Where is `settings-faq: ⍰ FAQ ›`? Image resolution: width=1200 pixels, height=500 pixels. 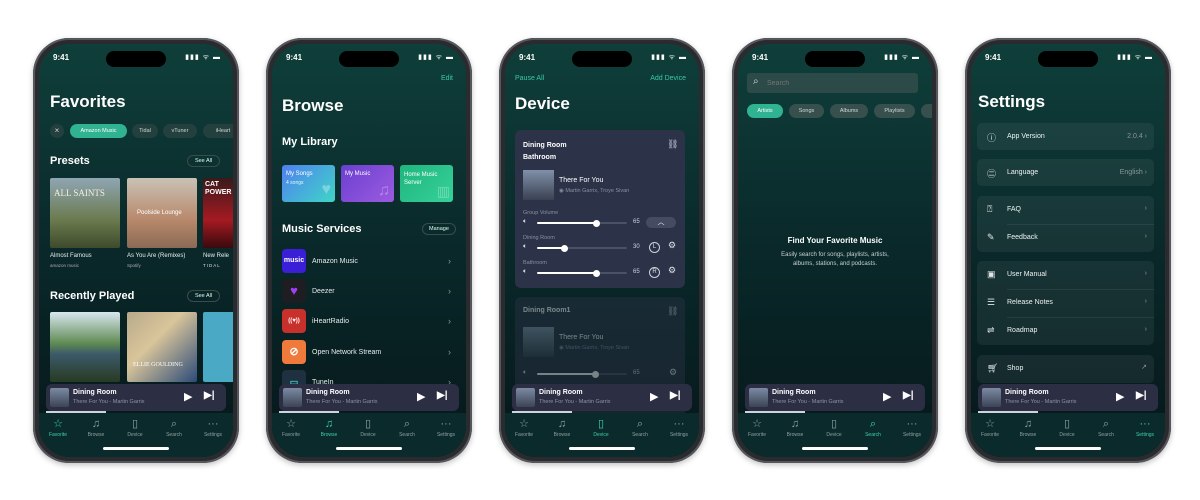
settings-faq: ⍰ FAQ › is located at coordinates (1065, 210).